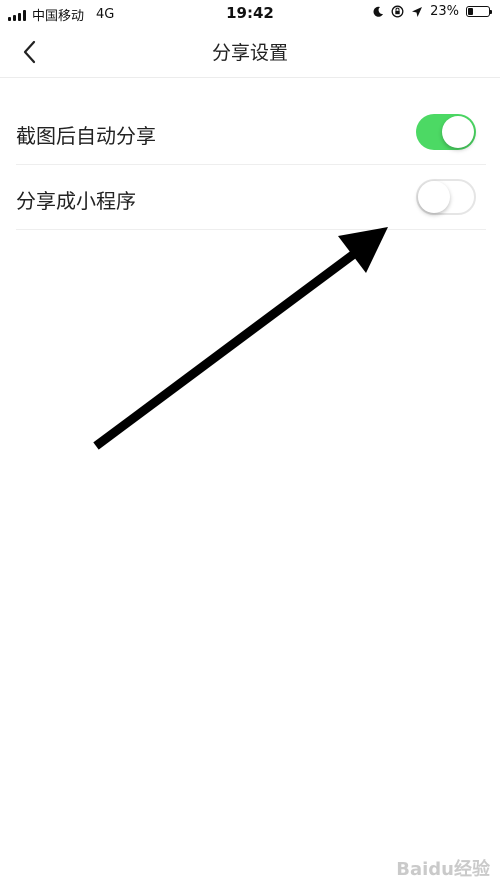 This screenshot has height=889, width=500. I want to click on settings-list: 截图后自动分享 分享成小程序, so click(250, 165).